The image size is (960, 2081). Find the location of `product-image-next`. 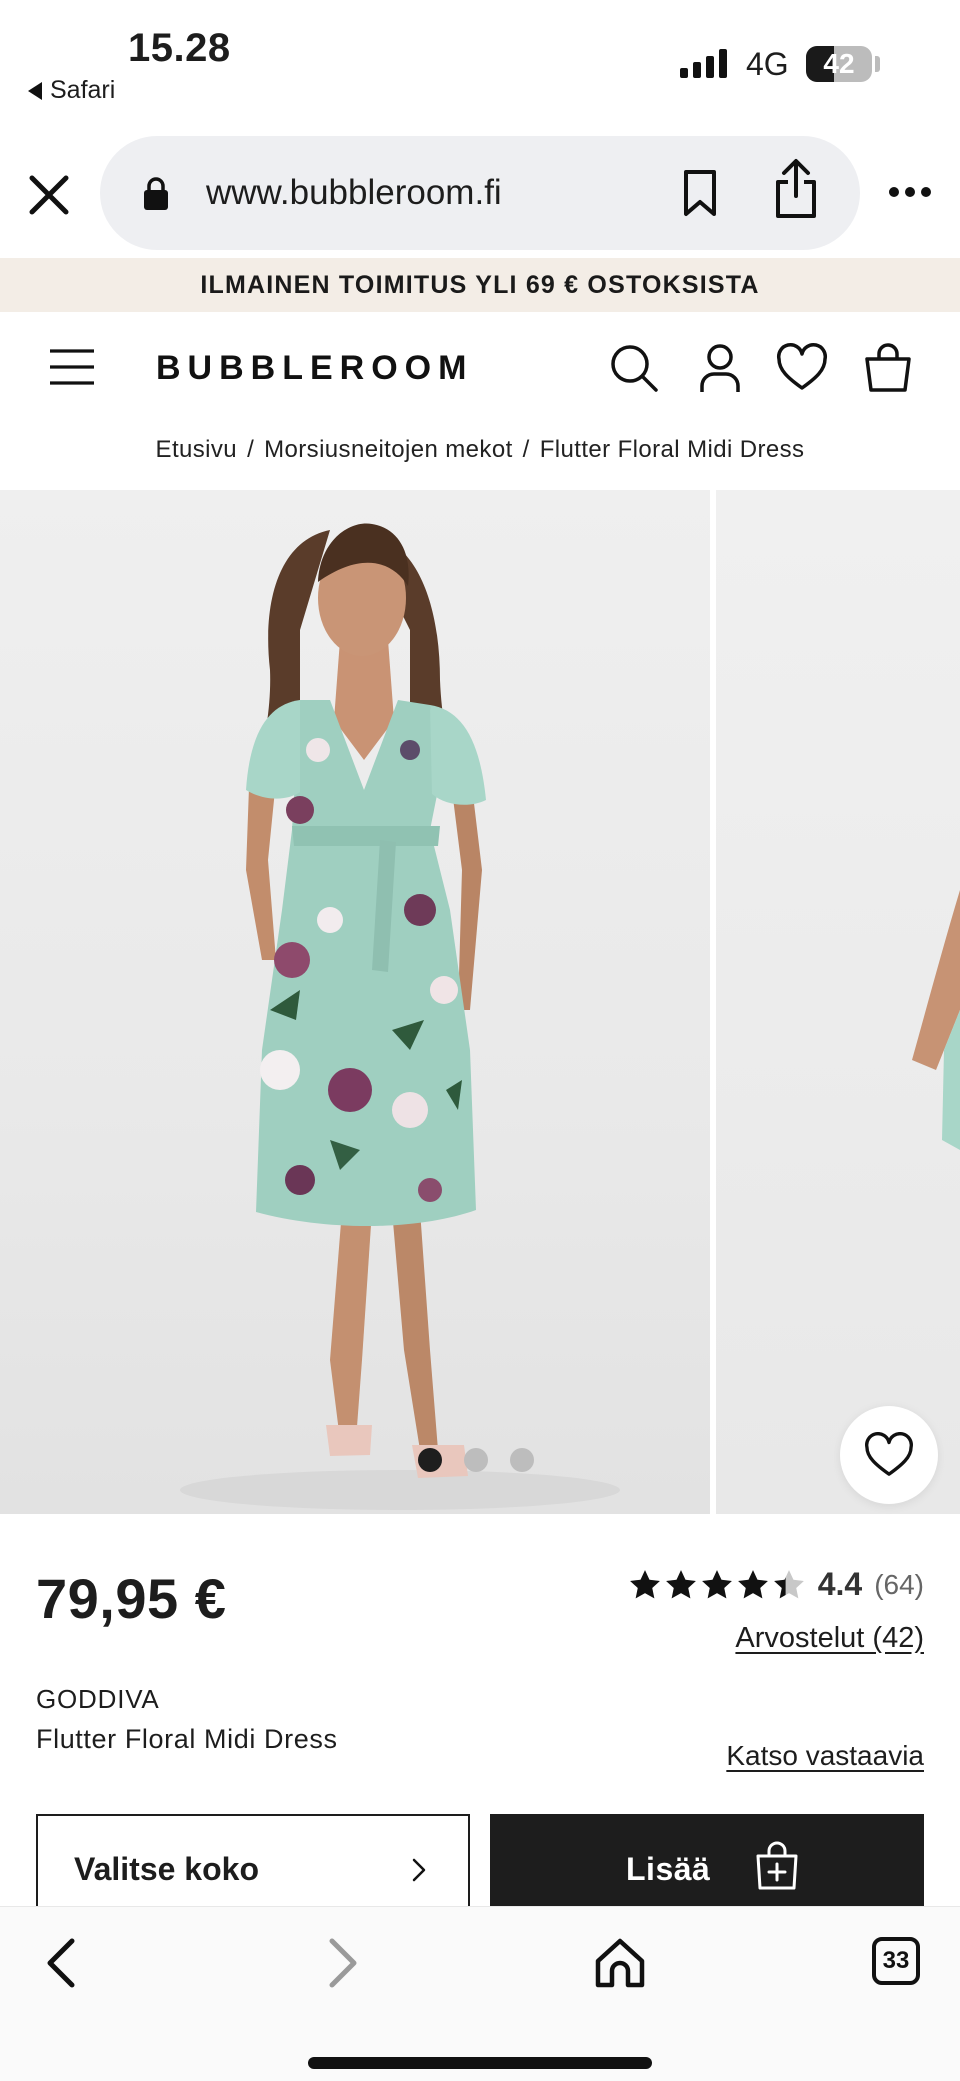

product-image-next is located at coordinates (838, 1002).